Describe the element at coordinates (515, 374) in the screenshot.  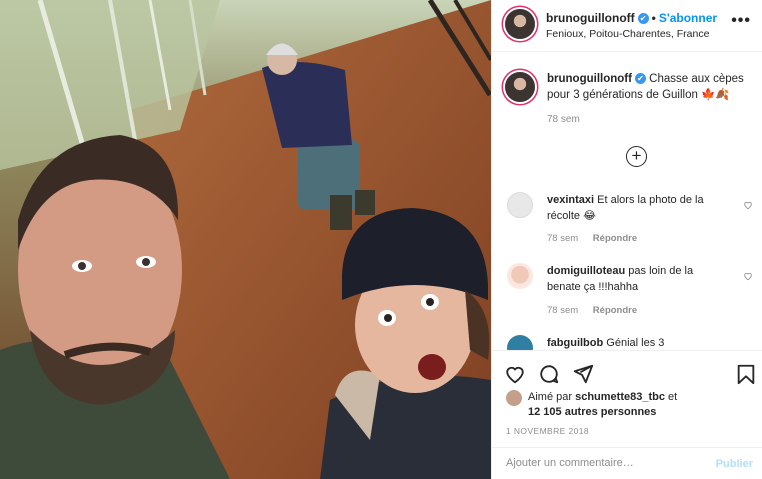
I see `heart-icon` at that location.